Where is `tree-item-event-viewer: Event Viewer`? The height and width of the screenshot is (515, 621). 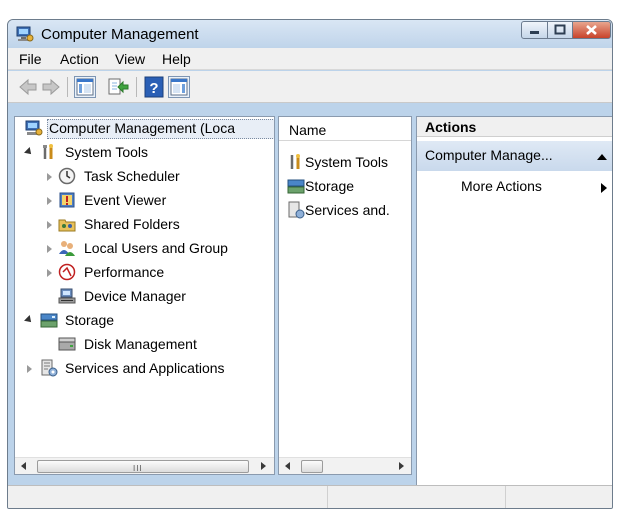
tree-item-event-viewer: Event Viewer is located at coordinates (144, 200).